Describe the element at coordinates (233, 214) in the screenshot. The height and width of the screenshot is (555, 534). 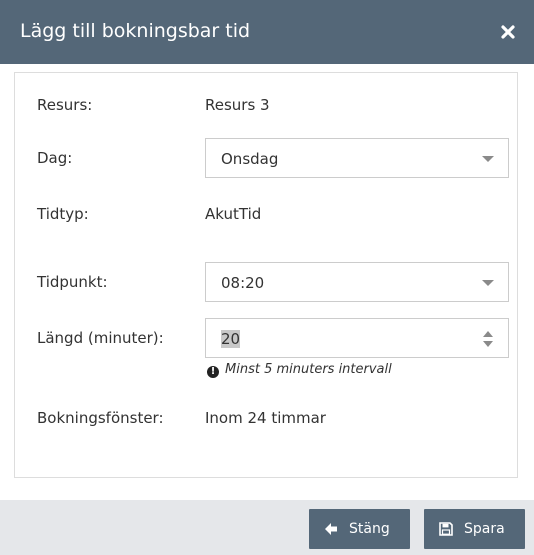
I see `tidtyp-value: AkutTid` at that location.